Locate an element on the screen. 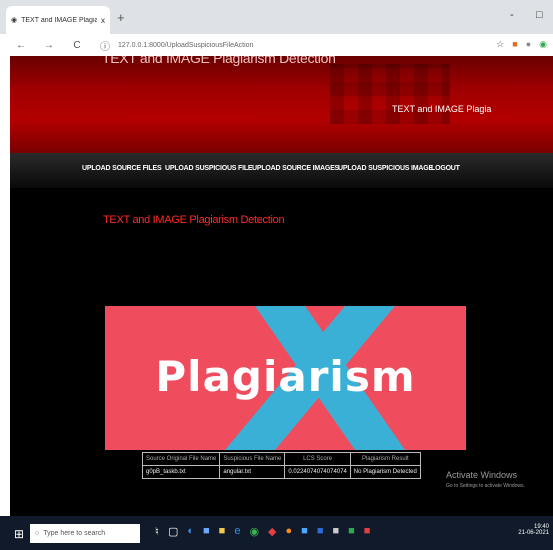 The height and width of the screenshot is (550, 553). minimize-button: - is located at coordinates (512, 15).